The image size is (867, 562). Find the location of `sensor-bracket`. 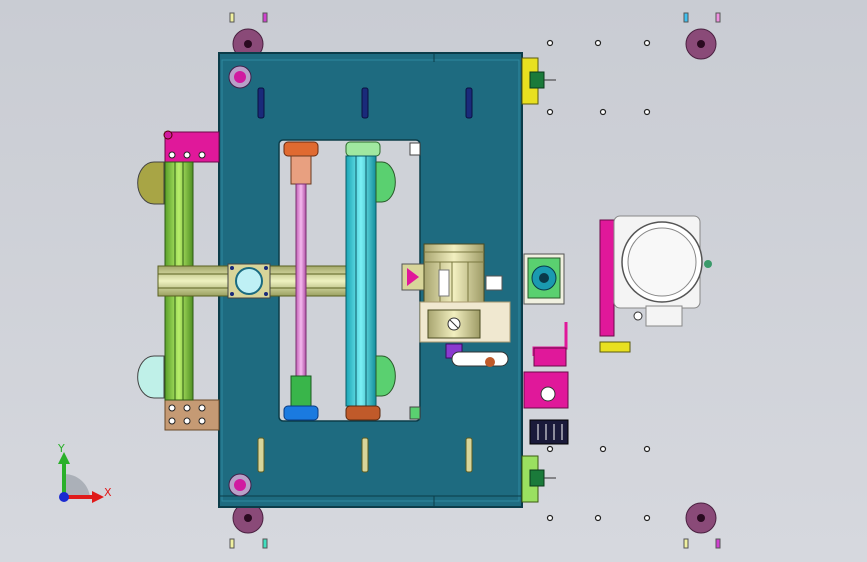

sensor-bracket is located at coordinates (546, 383).